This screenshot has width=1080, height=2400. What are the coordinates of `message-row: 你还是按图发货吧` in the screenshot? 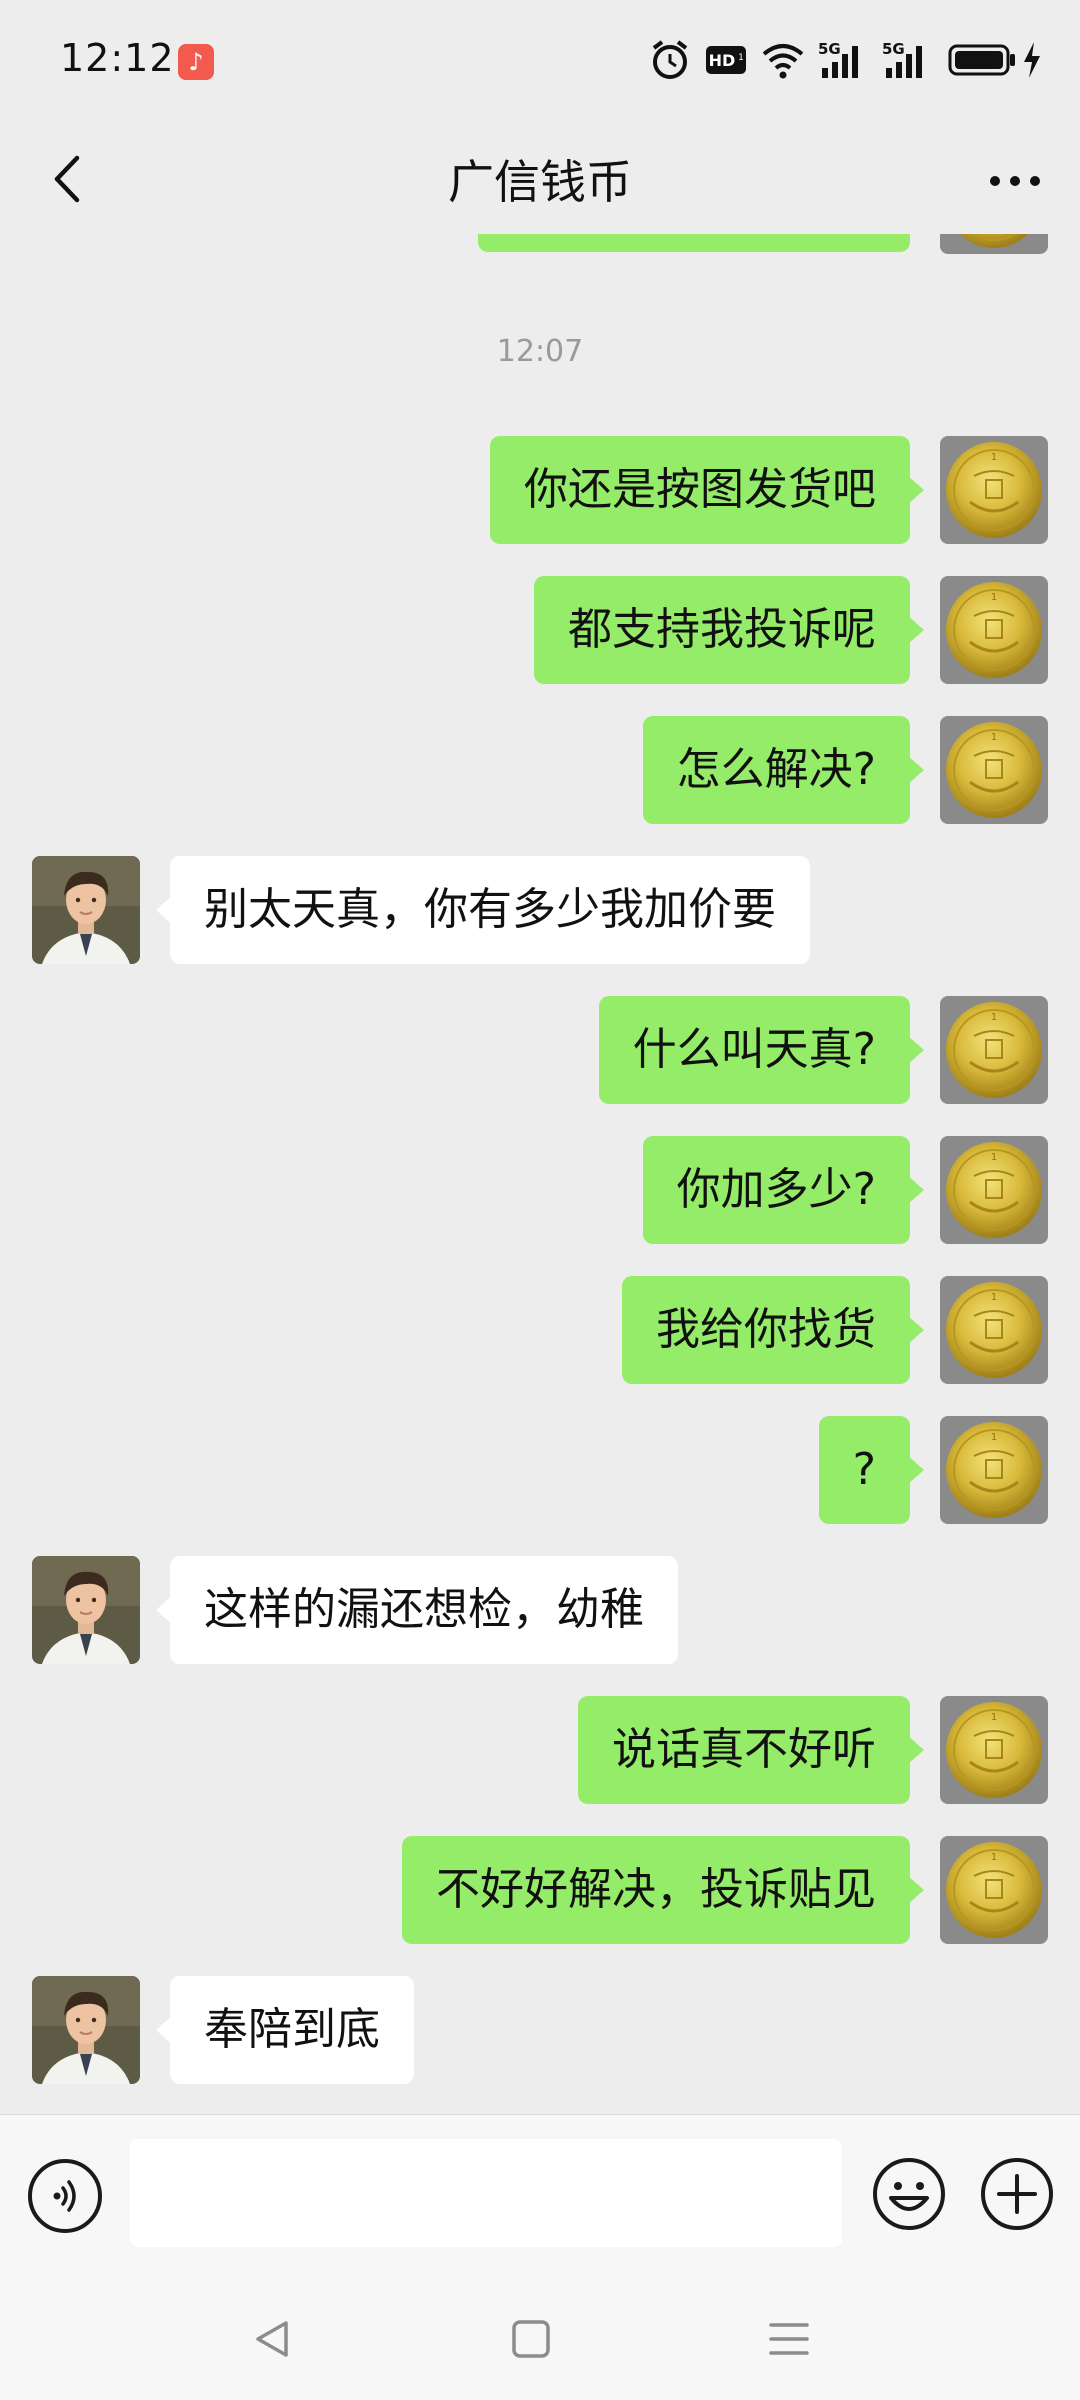 It's located at (540, 490).